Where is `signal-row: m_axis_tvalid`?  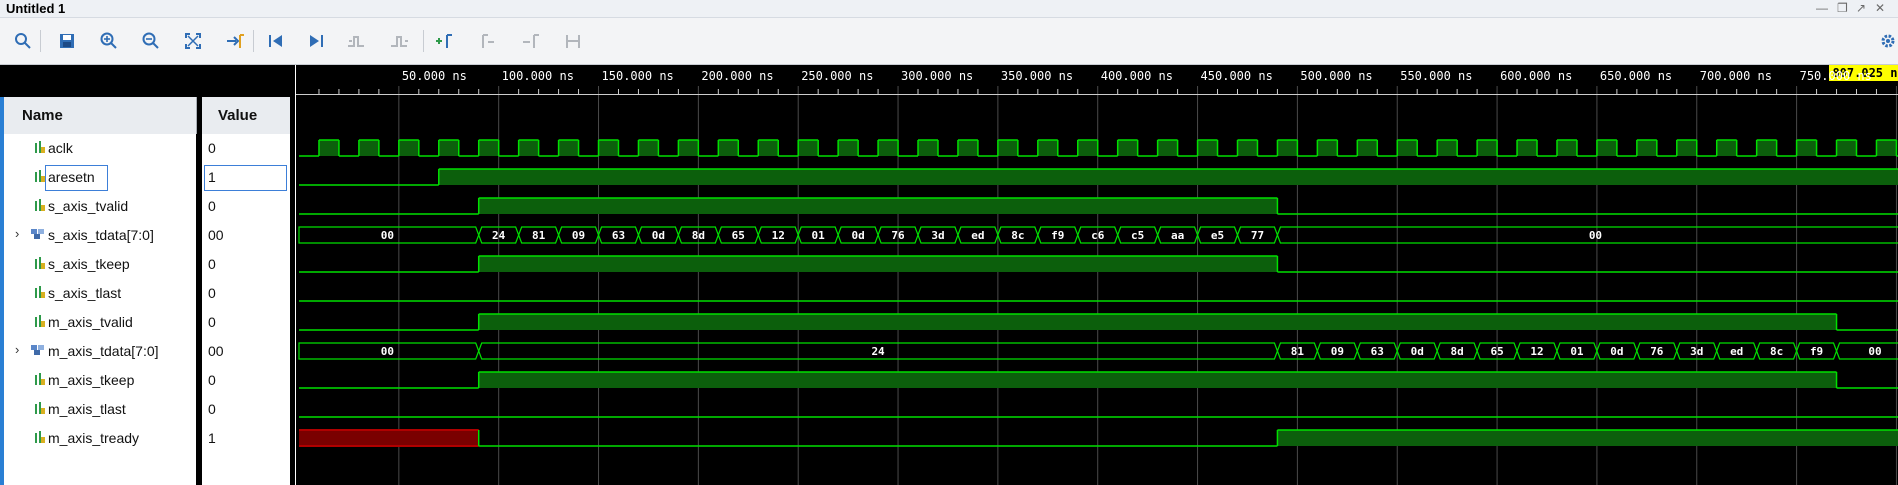 signal-row: m_axis_tvalid is located at coordinates (100, 322).